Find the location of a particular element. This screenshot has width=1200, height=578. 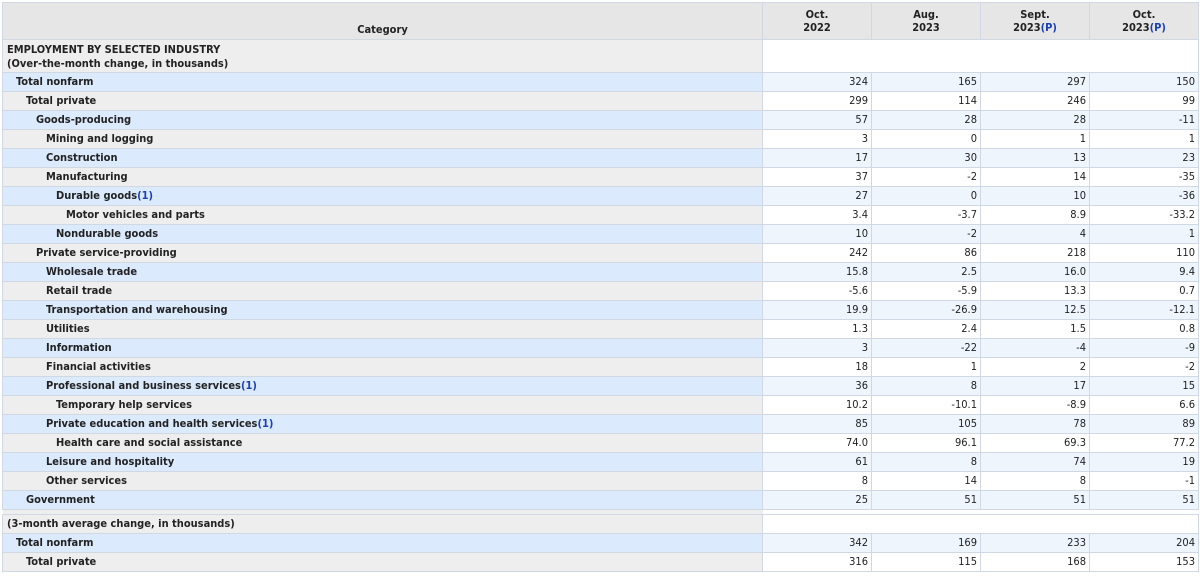

section-title: EMPLOYMENT BY SELECTED INDUSTRY is located at coordinates (114, 49).